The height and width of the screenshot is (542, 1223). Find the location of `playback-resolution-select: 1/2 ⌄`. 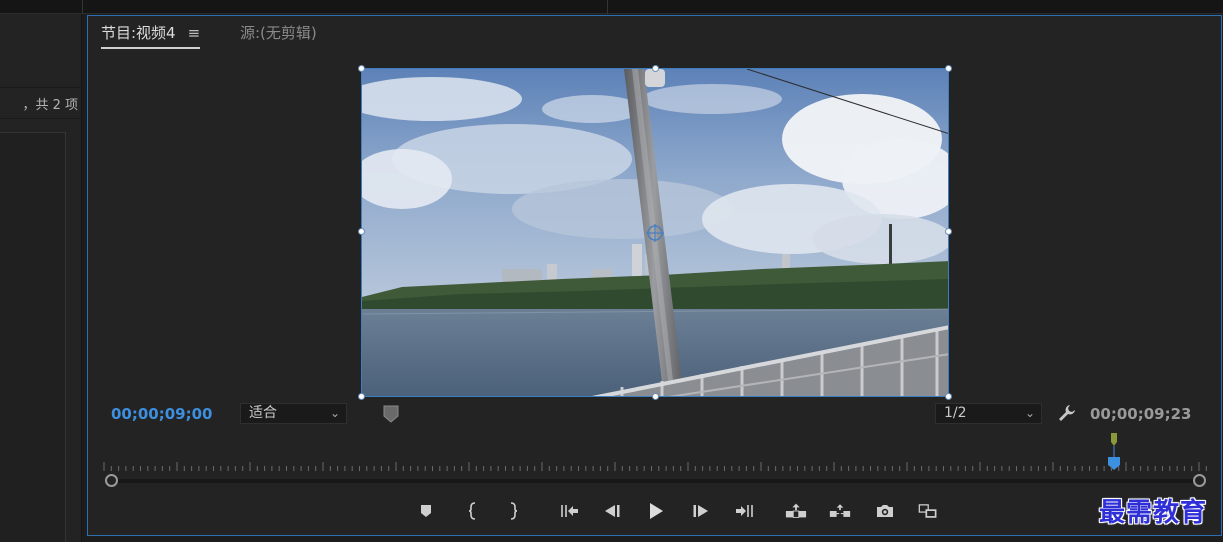

playback-resolution-select: 1/2 ⌄ is located at coordinates (988, 413).